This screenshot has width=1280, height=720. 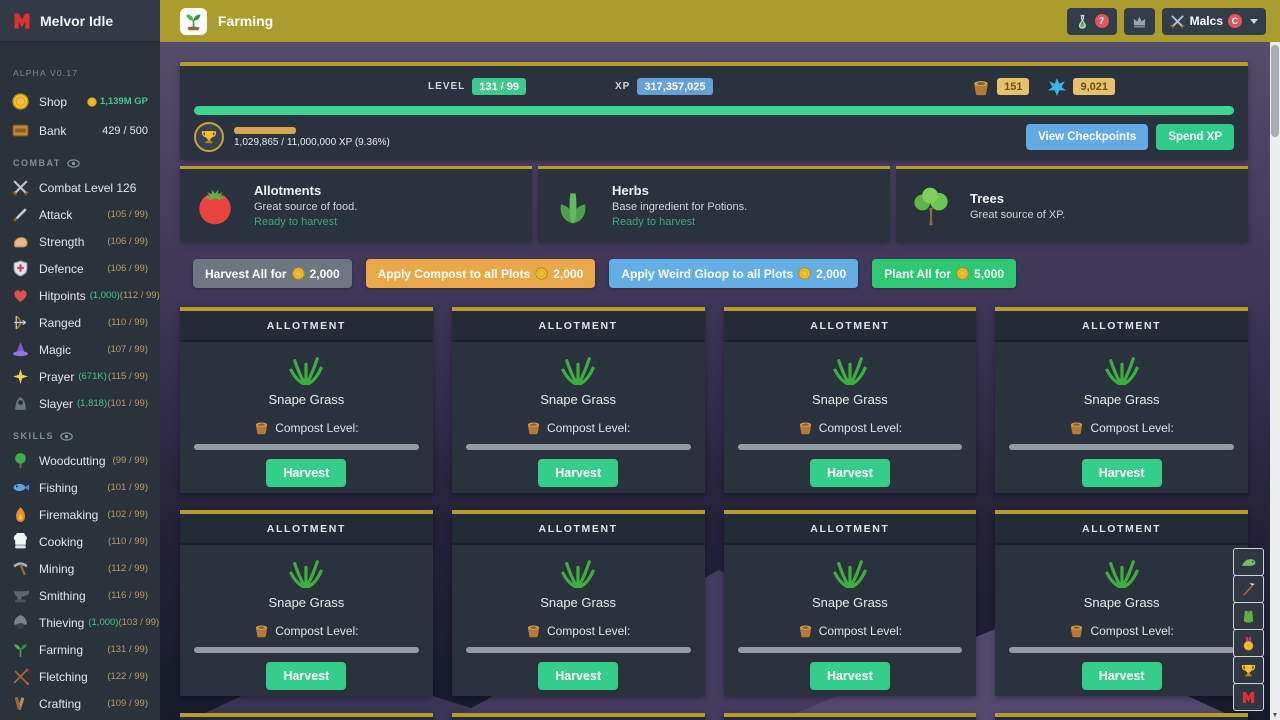 What do you see at coordinates (80, 703) in the screenshot?
I see `sidebar-item-crafting: Crafting (109 / 99)` at bounding box center [80, 703].